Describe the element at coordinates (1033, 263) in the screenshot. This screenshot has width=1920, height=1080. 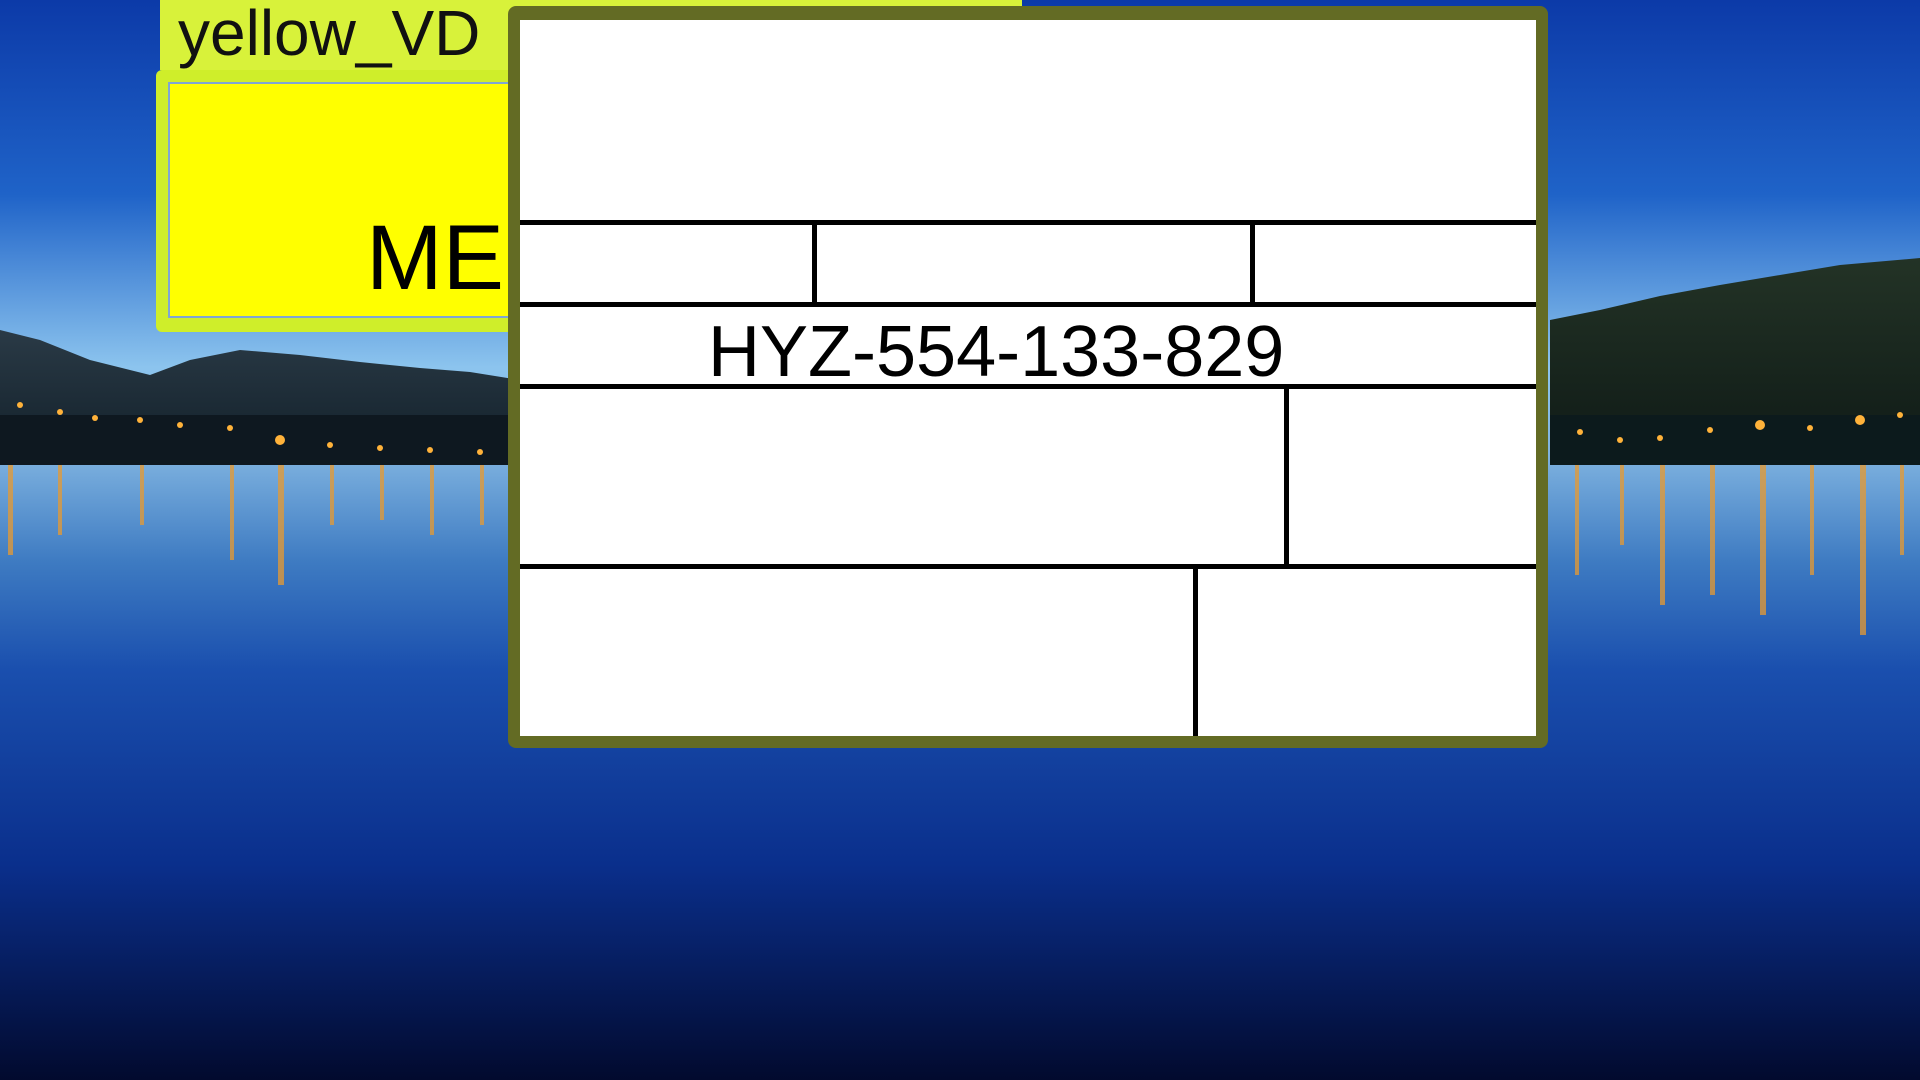
I see `form-cell-r2c2` at that location.